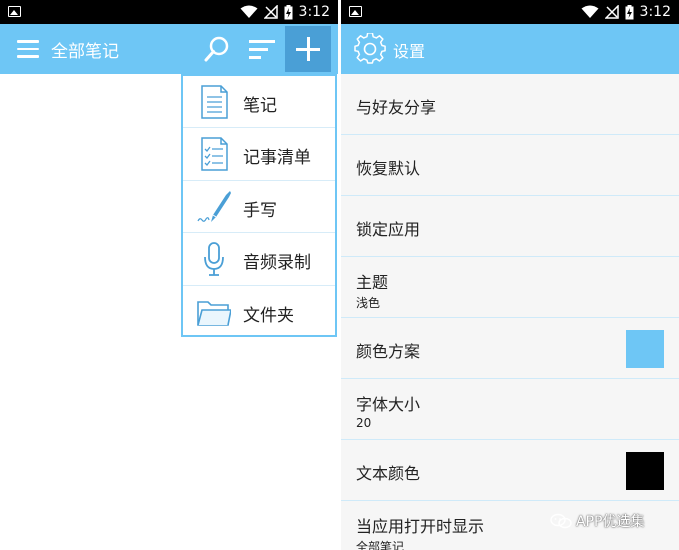 This screenshot has height=550, width=679. I want to click on setting-value: 20, so click(364, 423).